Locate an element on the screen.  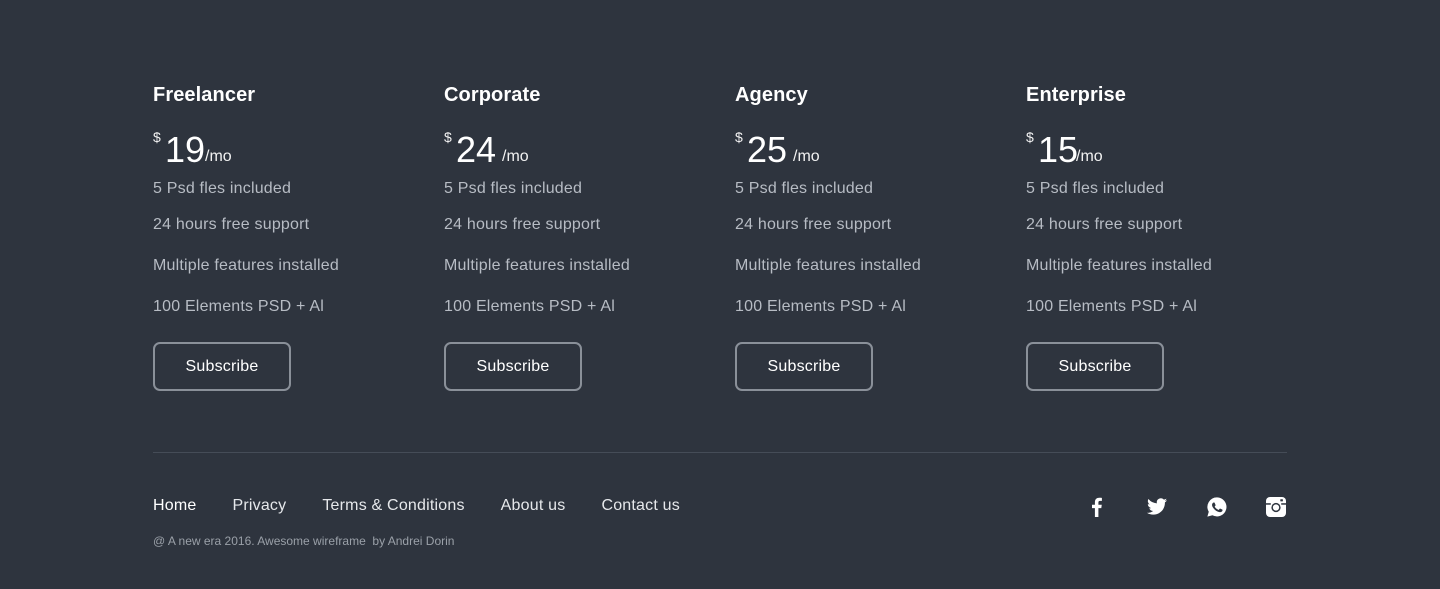
plan-name: Freelancer is located at coordinates (204, 95).